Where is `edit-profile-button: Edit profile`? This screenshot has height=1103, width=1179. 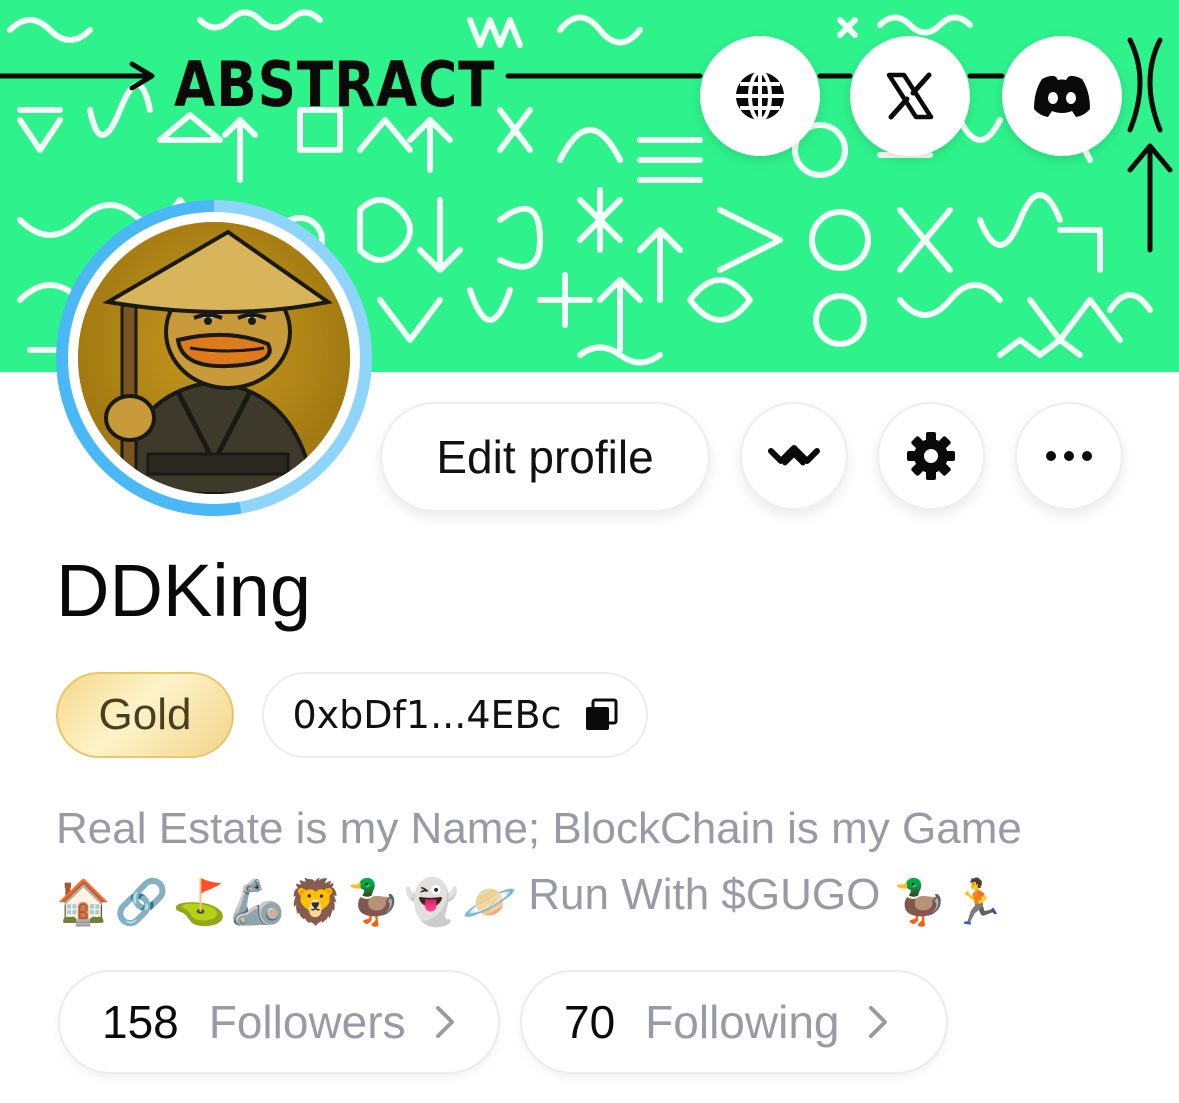
edit-profile-button: Edit profile is located at coordinates (545, 457).